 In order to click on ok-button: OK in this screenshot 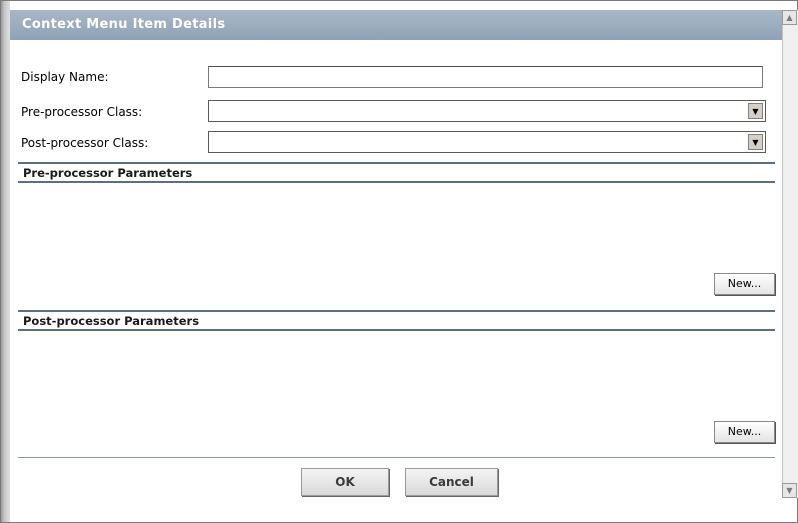, I will do `click(345, 482)`.